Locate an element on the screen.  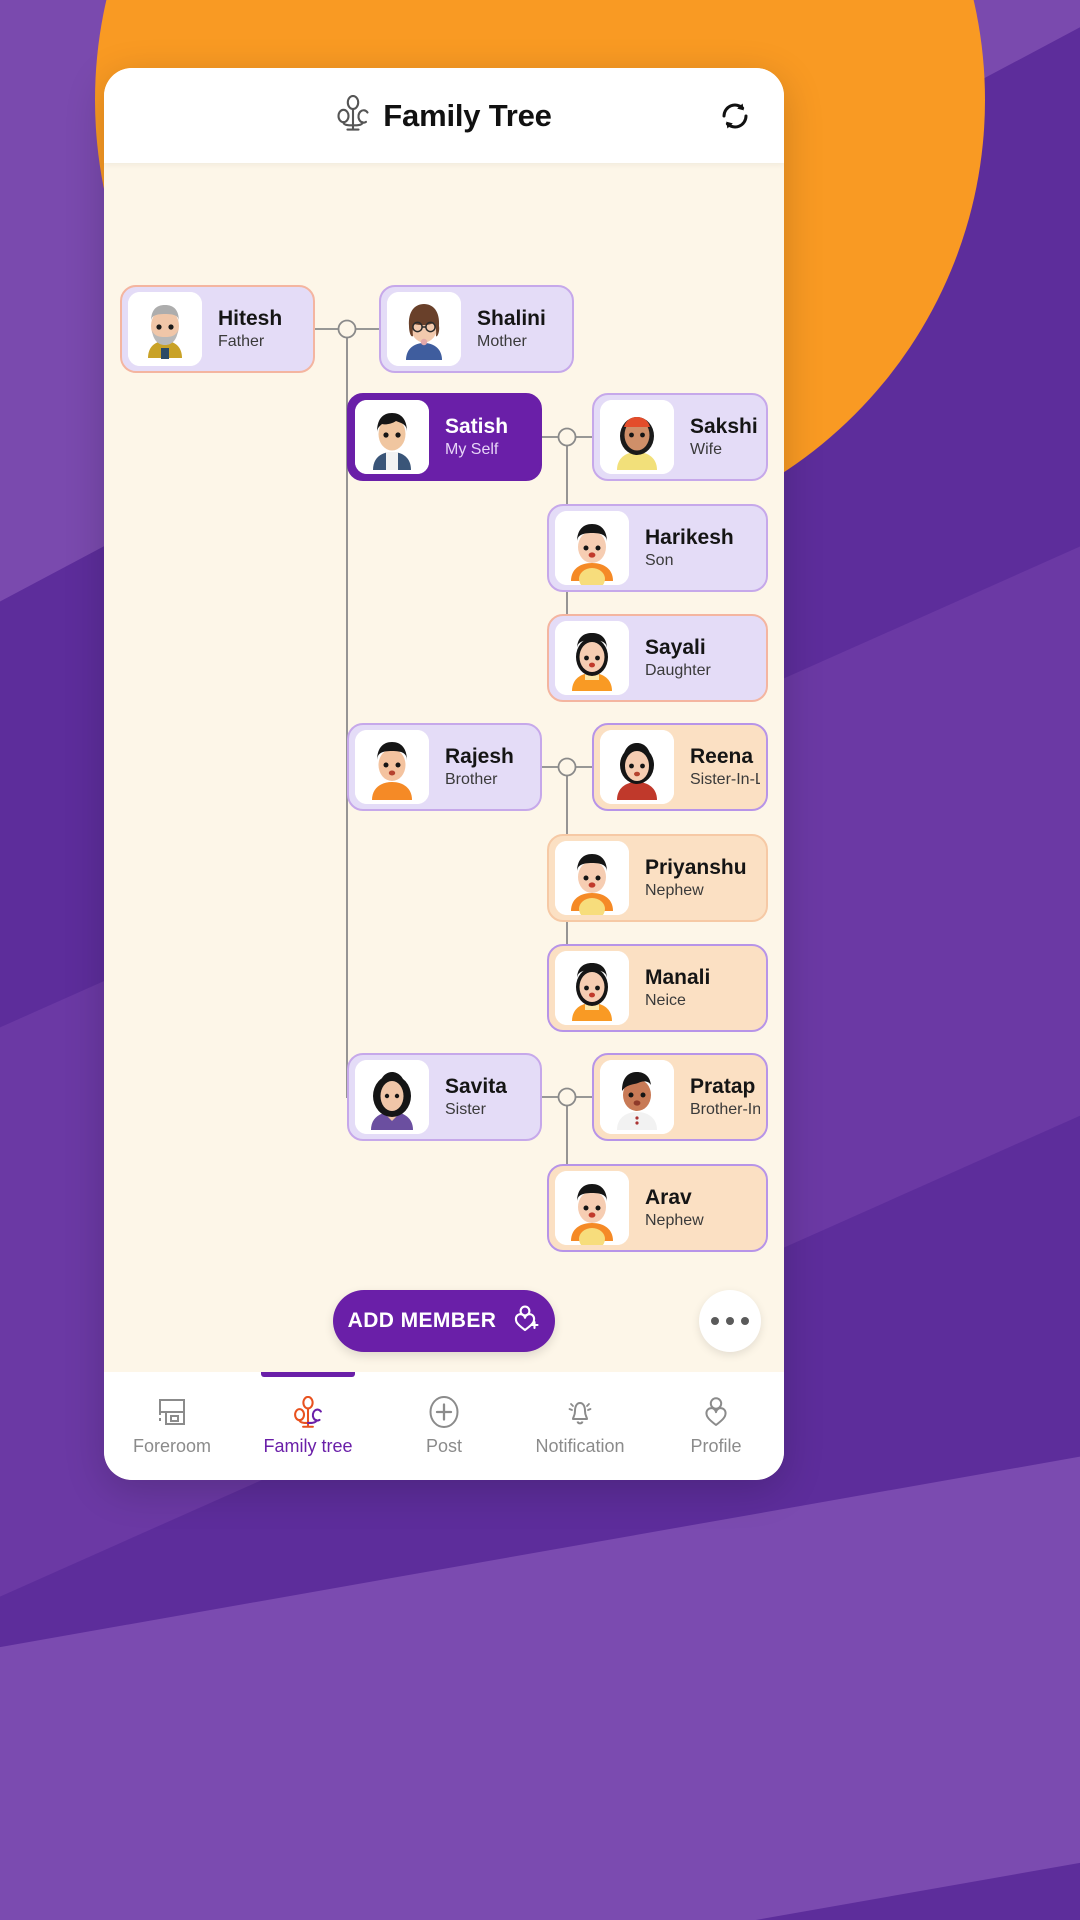
avatar-rajesh is located at coordinates (392, 767).